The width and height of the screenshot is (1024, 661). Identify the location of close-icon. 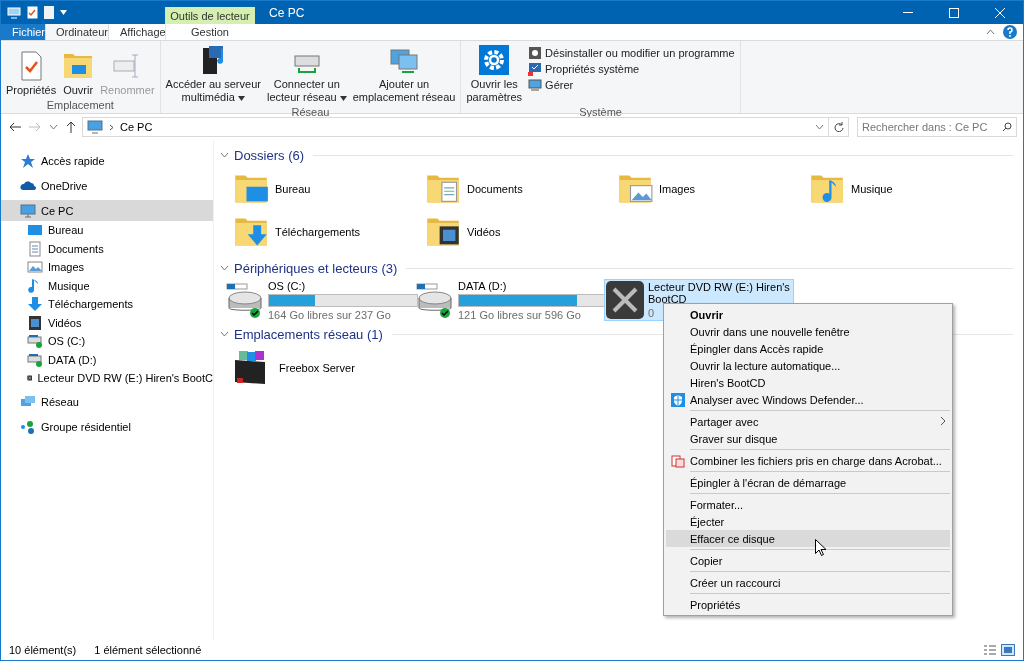
(1000, 12).